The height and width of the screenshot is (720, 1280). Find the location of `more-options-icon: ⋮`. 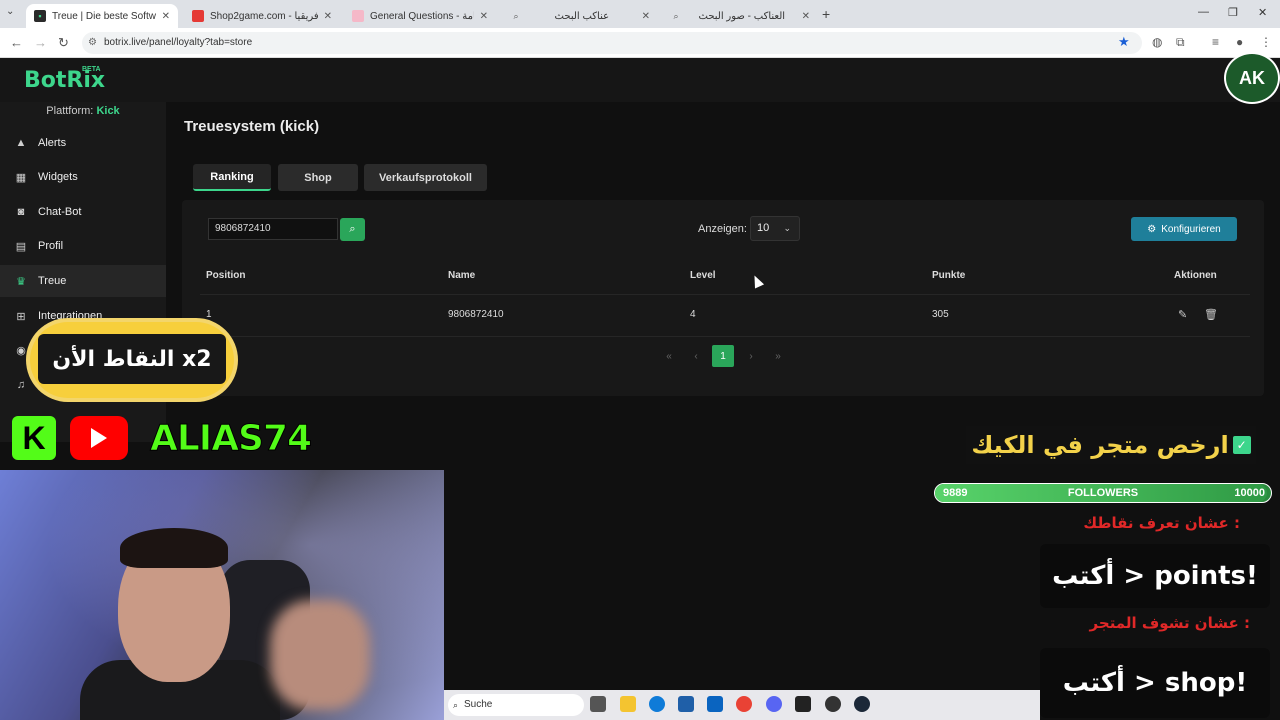

more-options-icon: ⋮ is located at coordinates (1266, 42).